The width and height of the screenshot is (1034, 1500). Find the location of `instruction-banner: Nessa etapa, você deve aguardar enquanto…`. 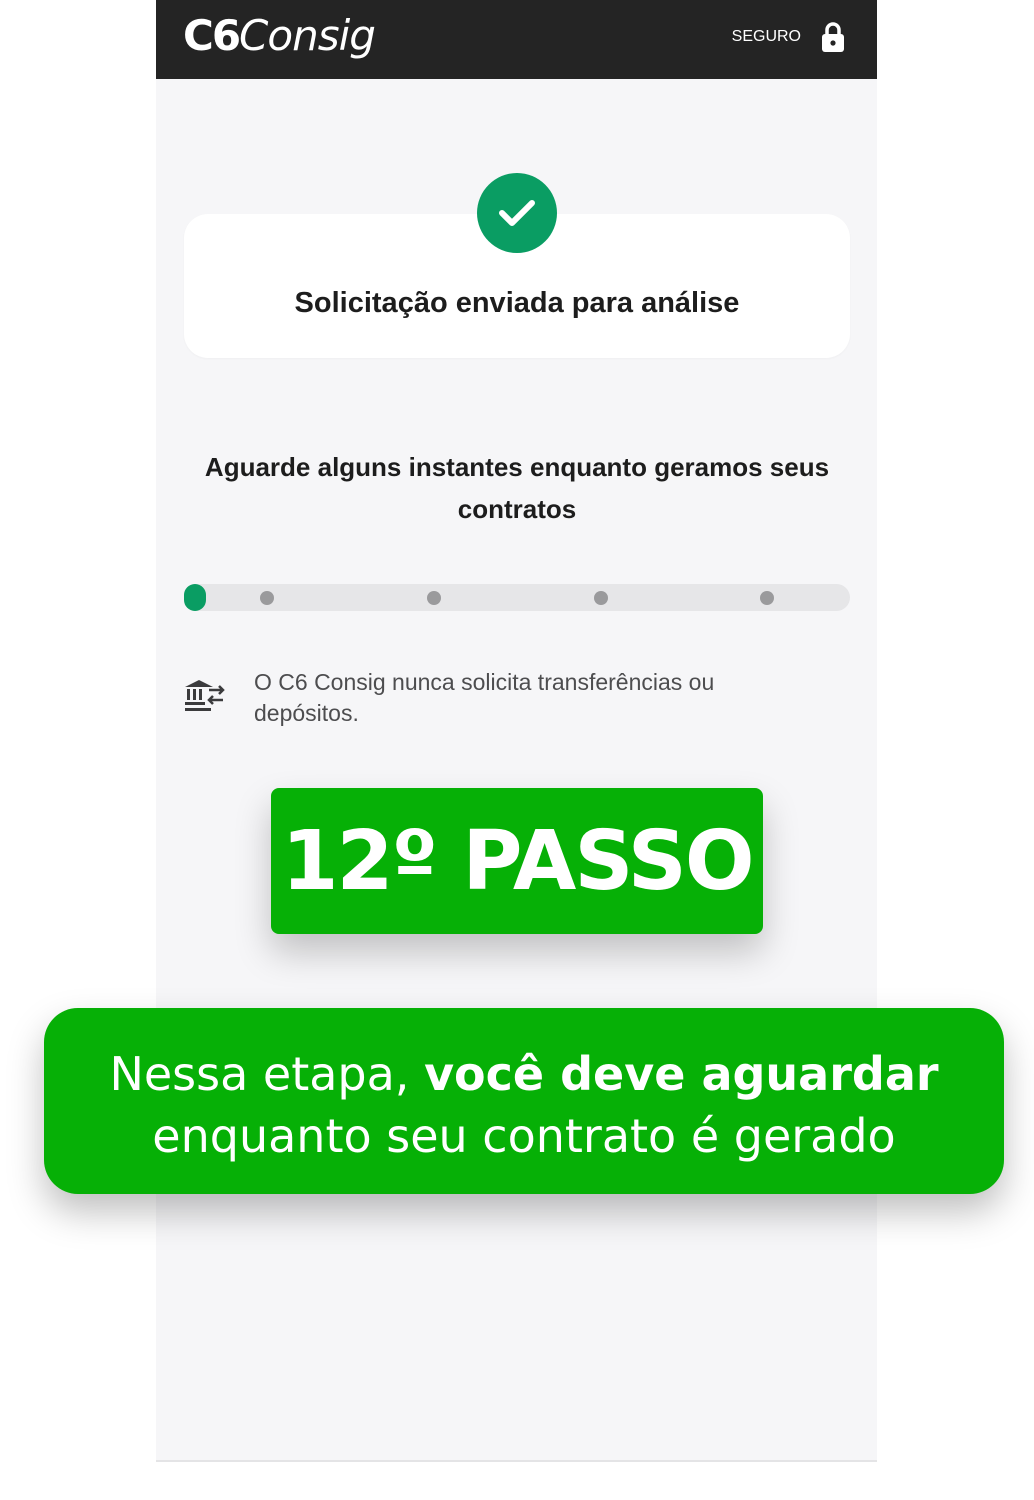

instruction-banner: Nessa etapa, você deve aguardar enquanto… is located at coordinates (524, 1101).